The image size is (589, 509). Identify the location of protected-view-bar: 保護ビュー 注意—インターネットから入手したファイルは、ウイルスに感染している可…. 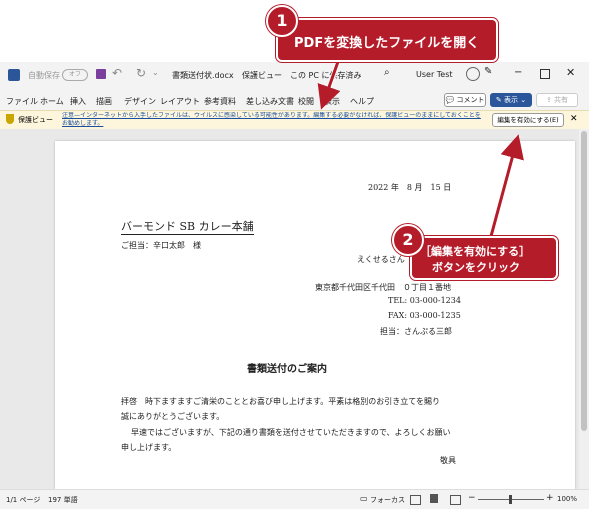
(294, 120).